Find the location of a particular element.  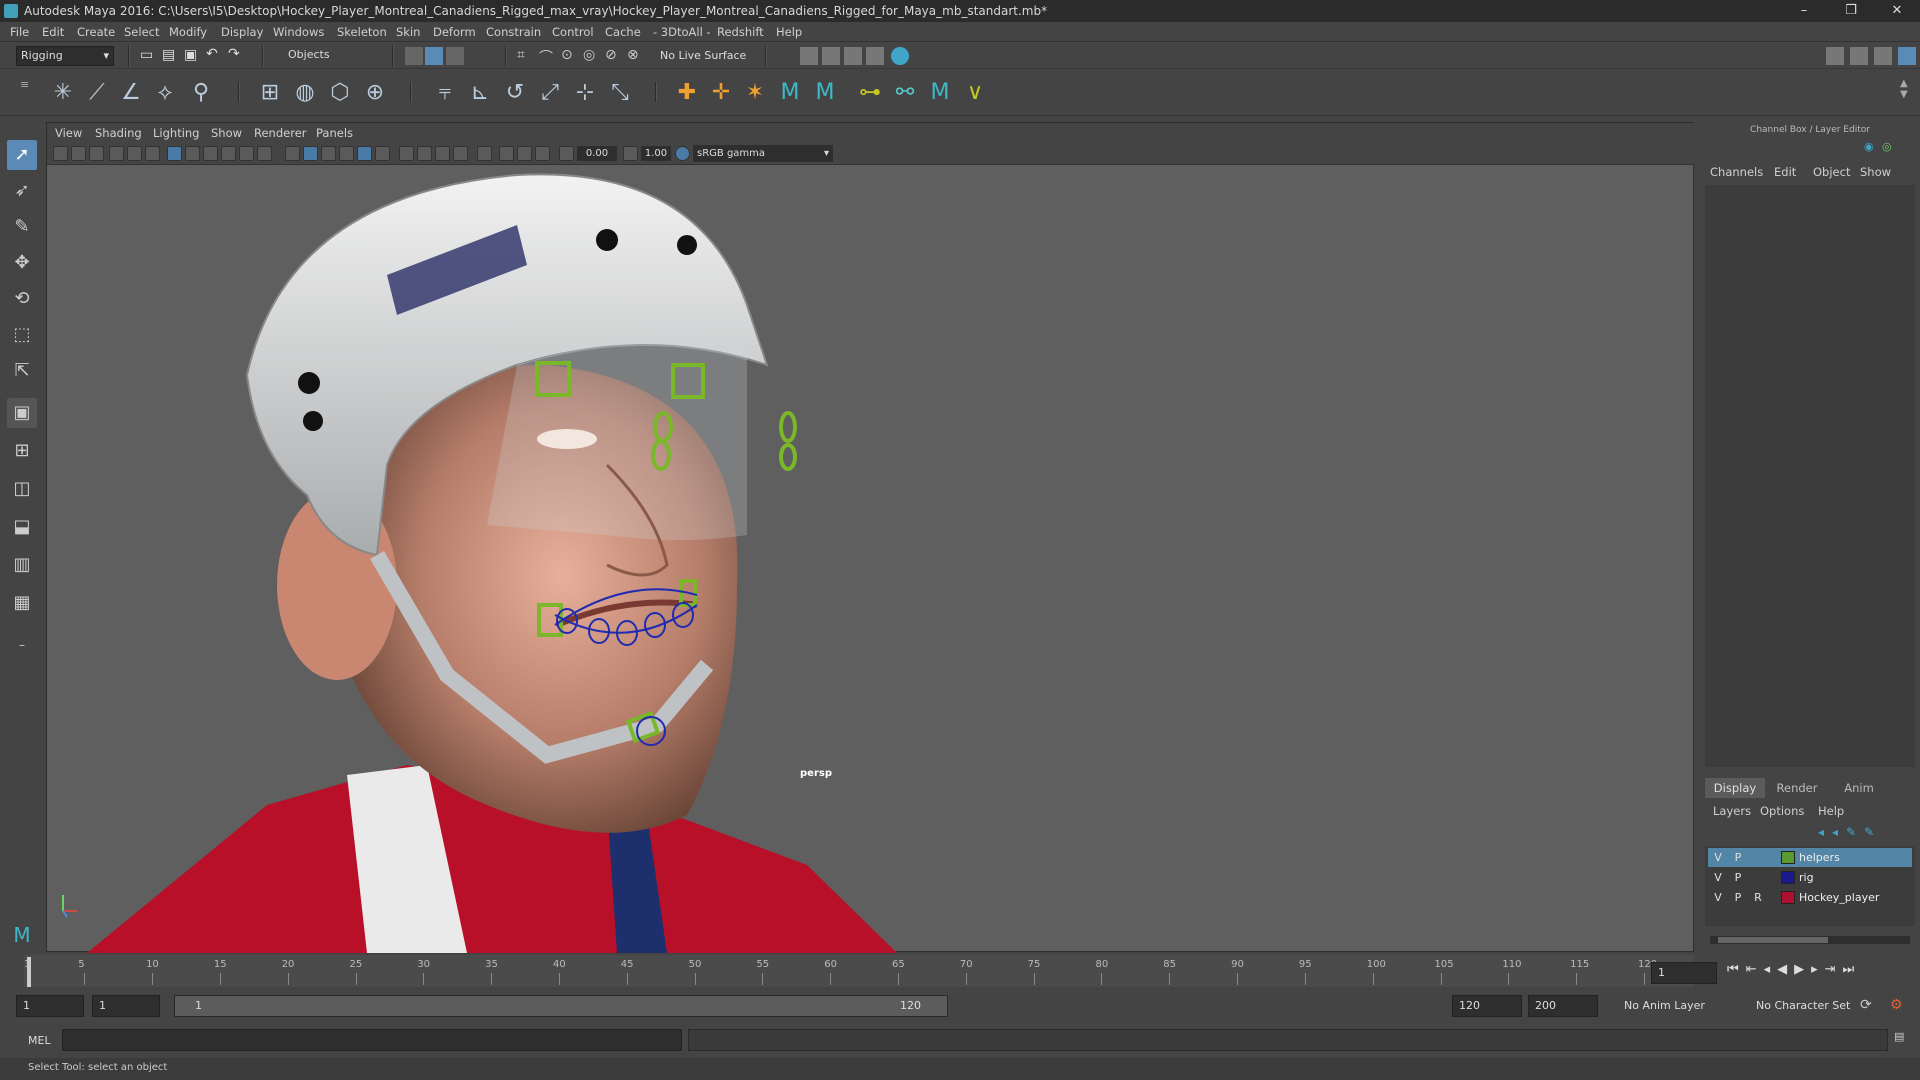

camera-select-icon is located at coordinates (60, 153).